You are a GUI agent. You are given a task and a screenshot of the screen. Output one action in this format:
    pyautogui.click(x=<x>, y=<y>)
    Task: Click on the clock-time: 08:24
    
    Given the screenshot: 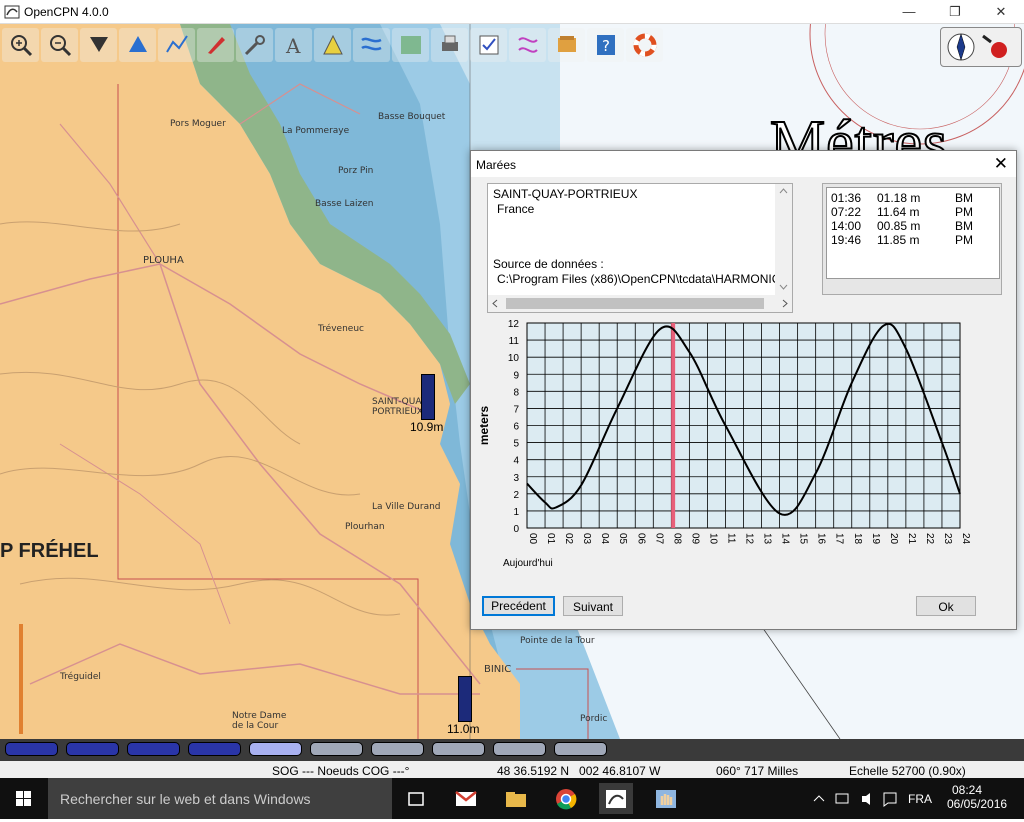 What is the action you would take?
    pyautogui.click(x=967, y=790)
    